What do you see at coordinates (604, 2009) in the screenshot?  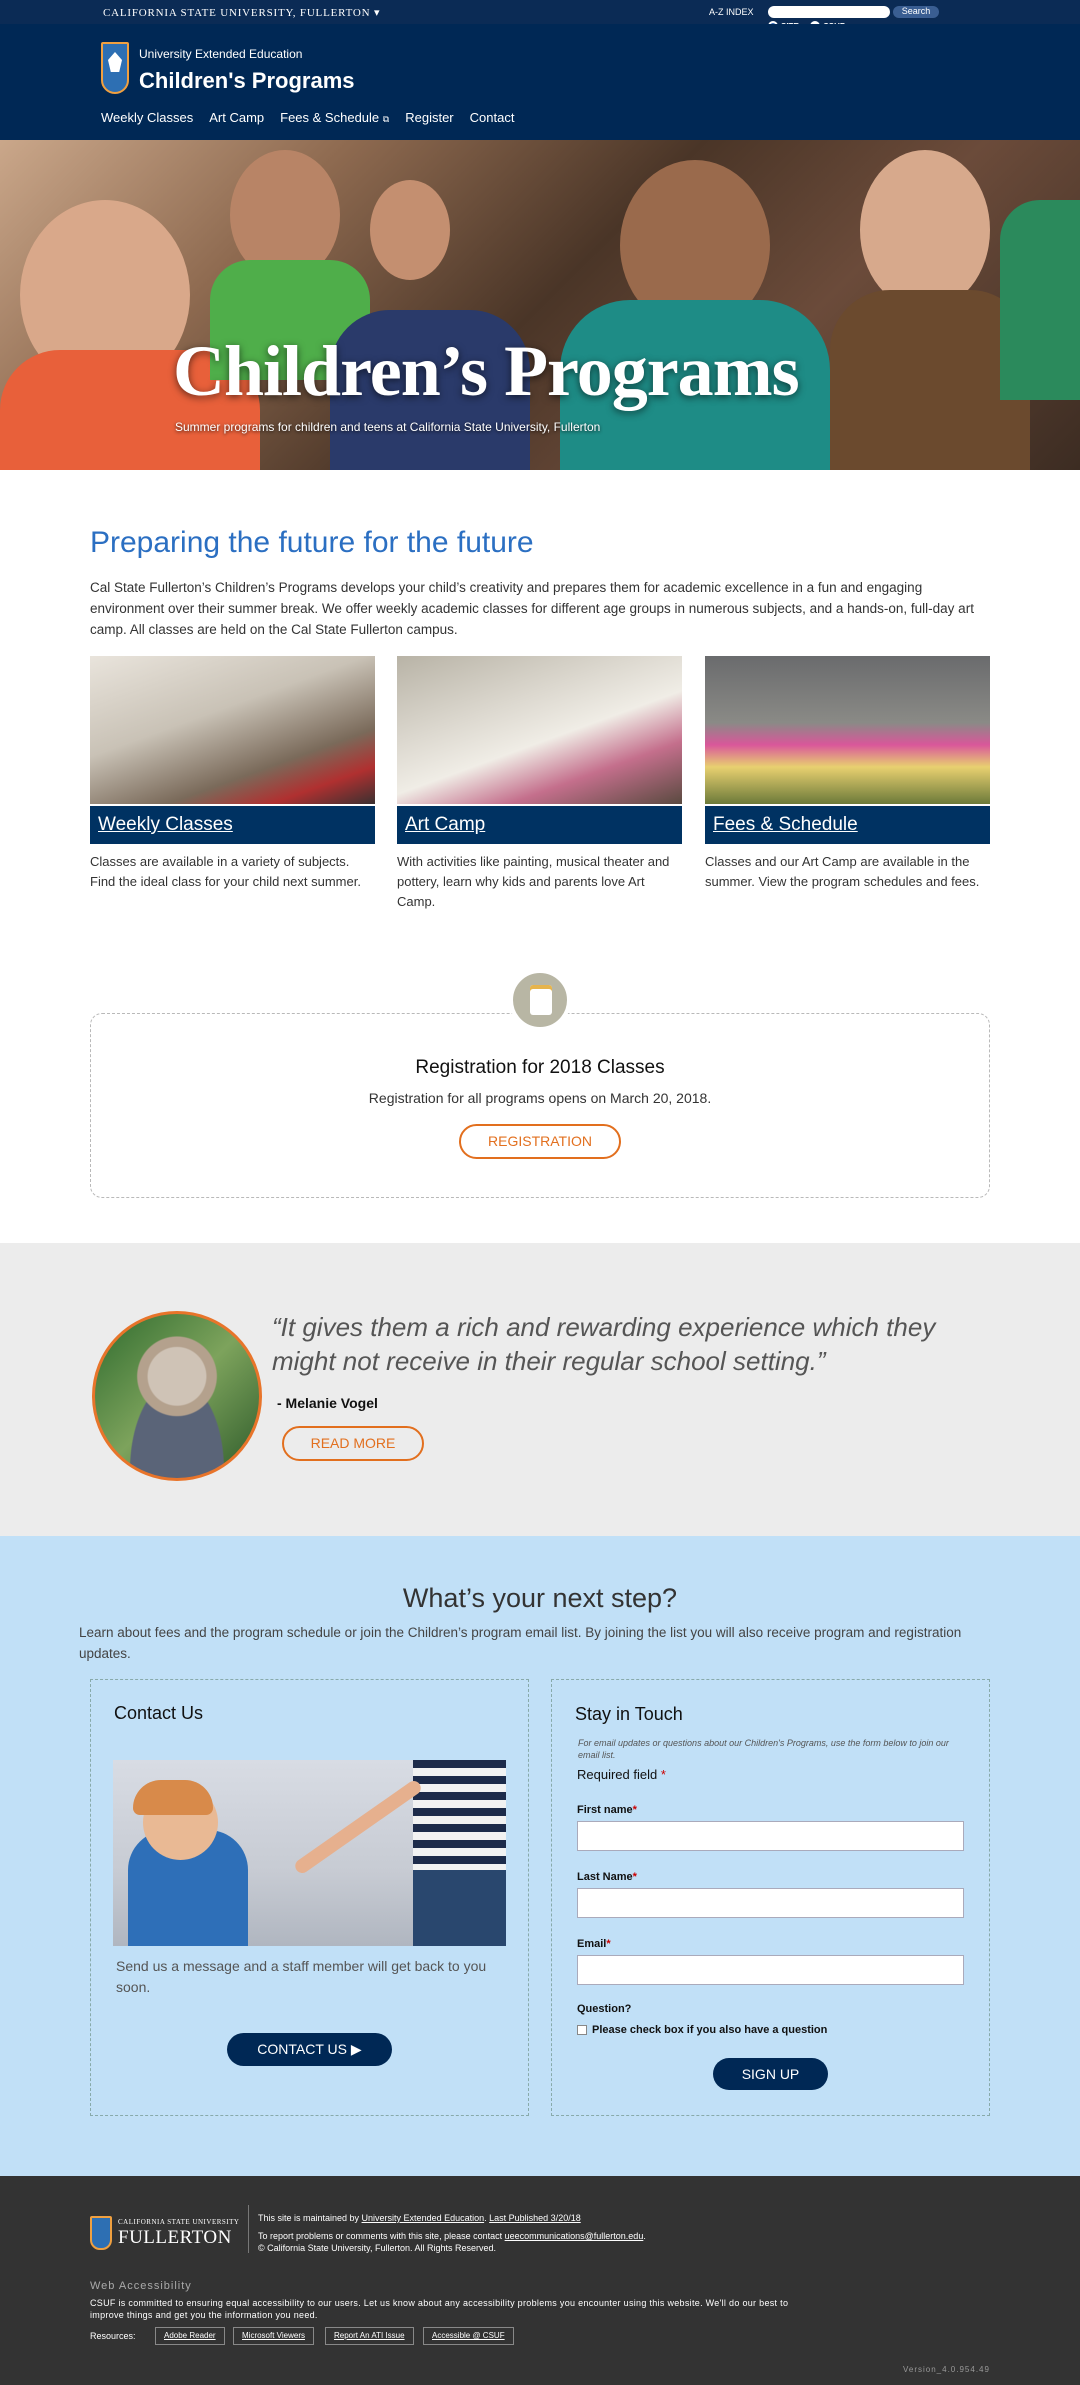 I see `question-label: Question?` at bounding box center [604, 2009].